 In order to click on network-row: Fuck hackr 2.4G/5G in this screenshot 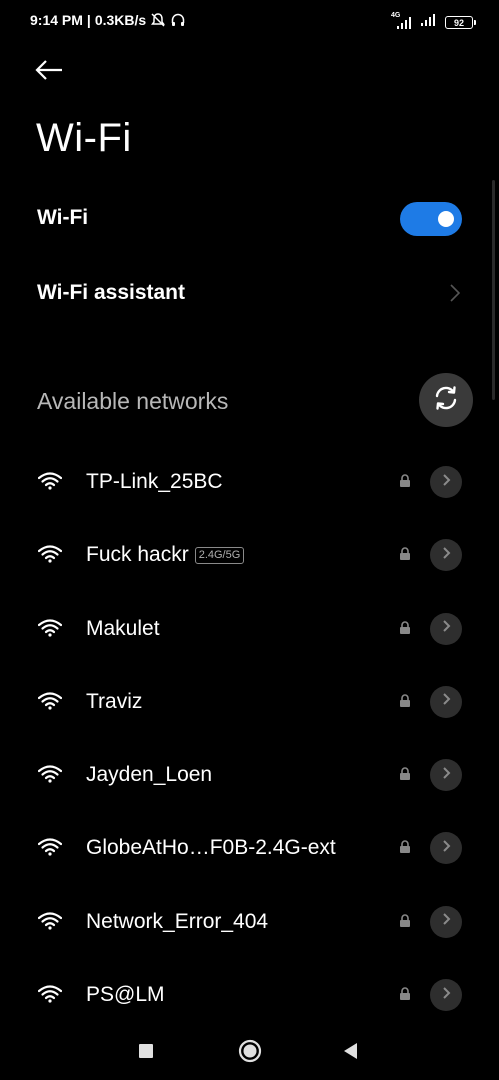, I will do `click(249, 555)`.